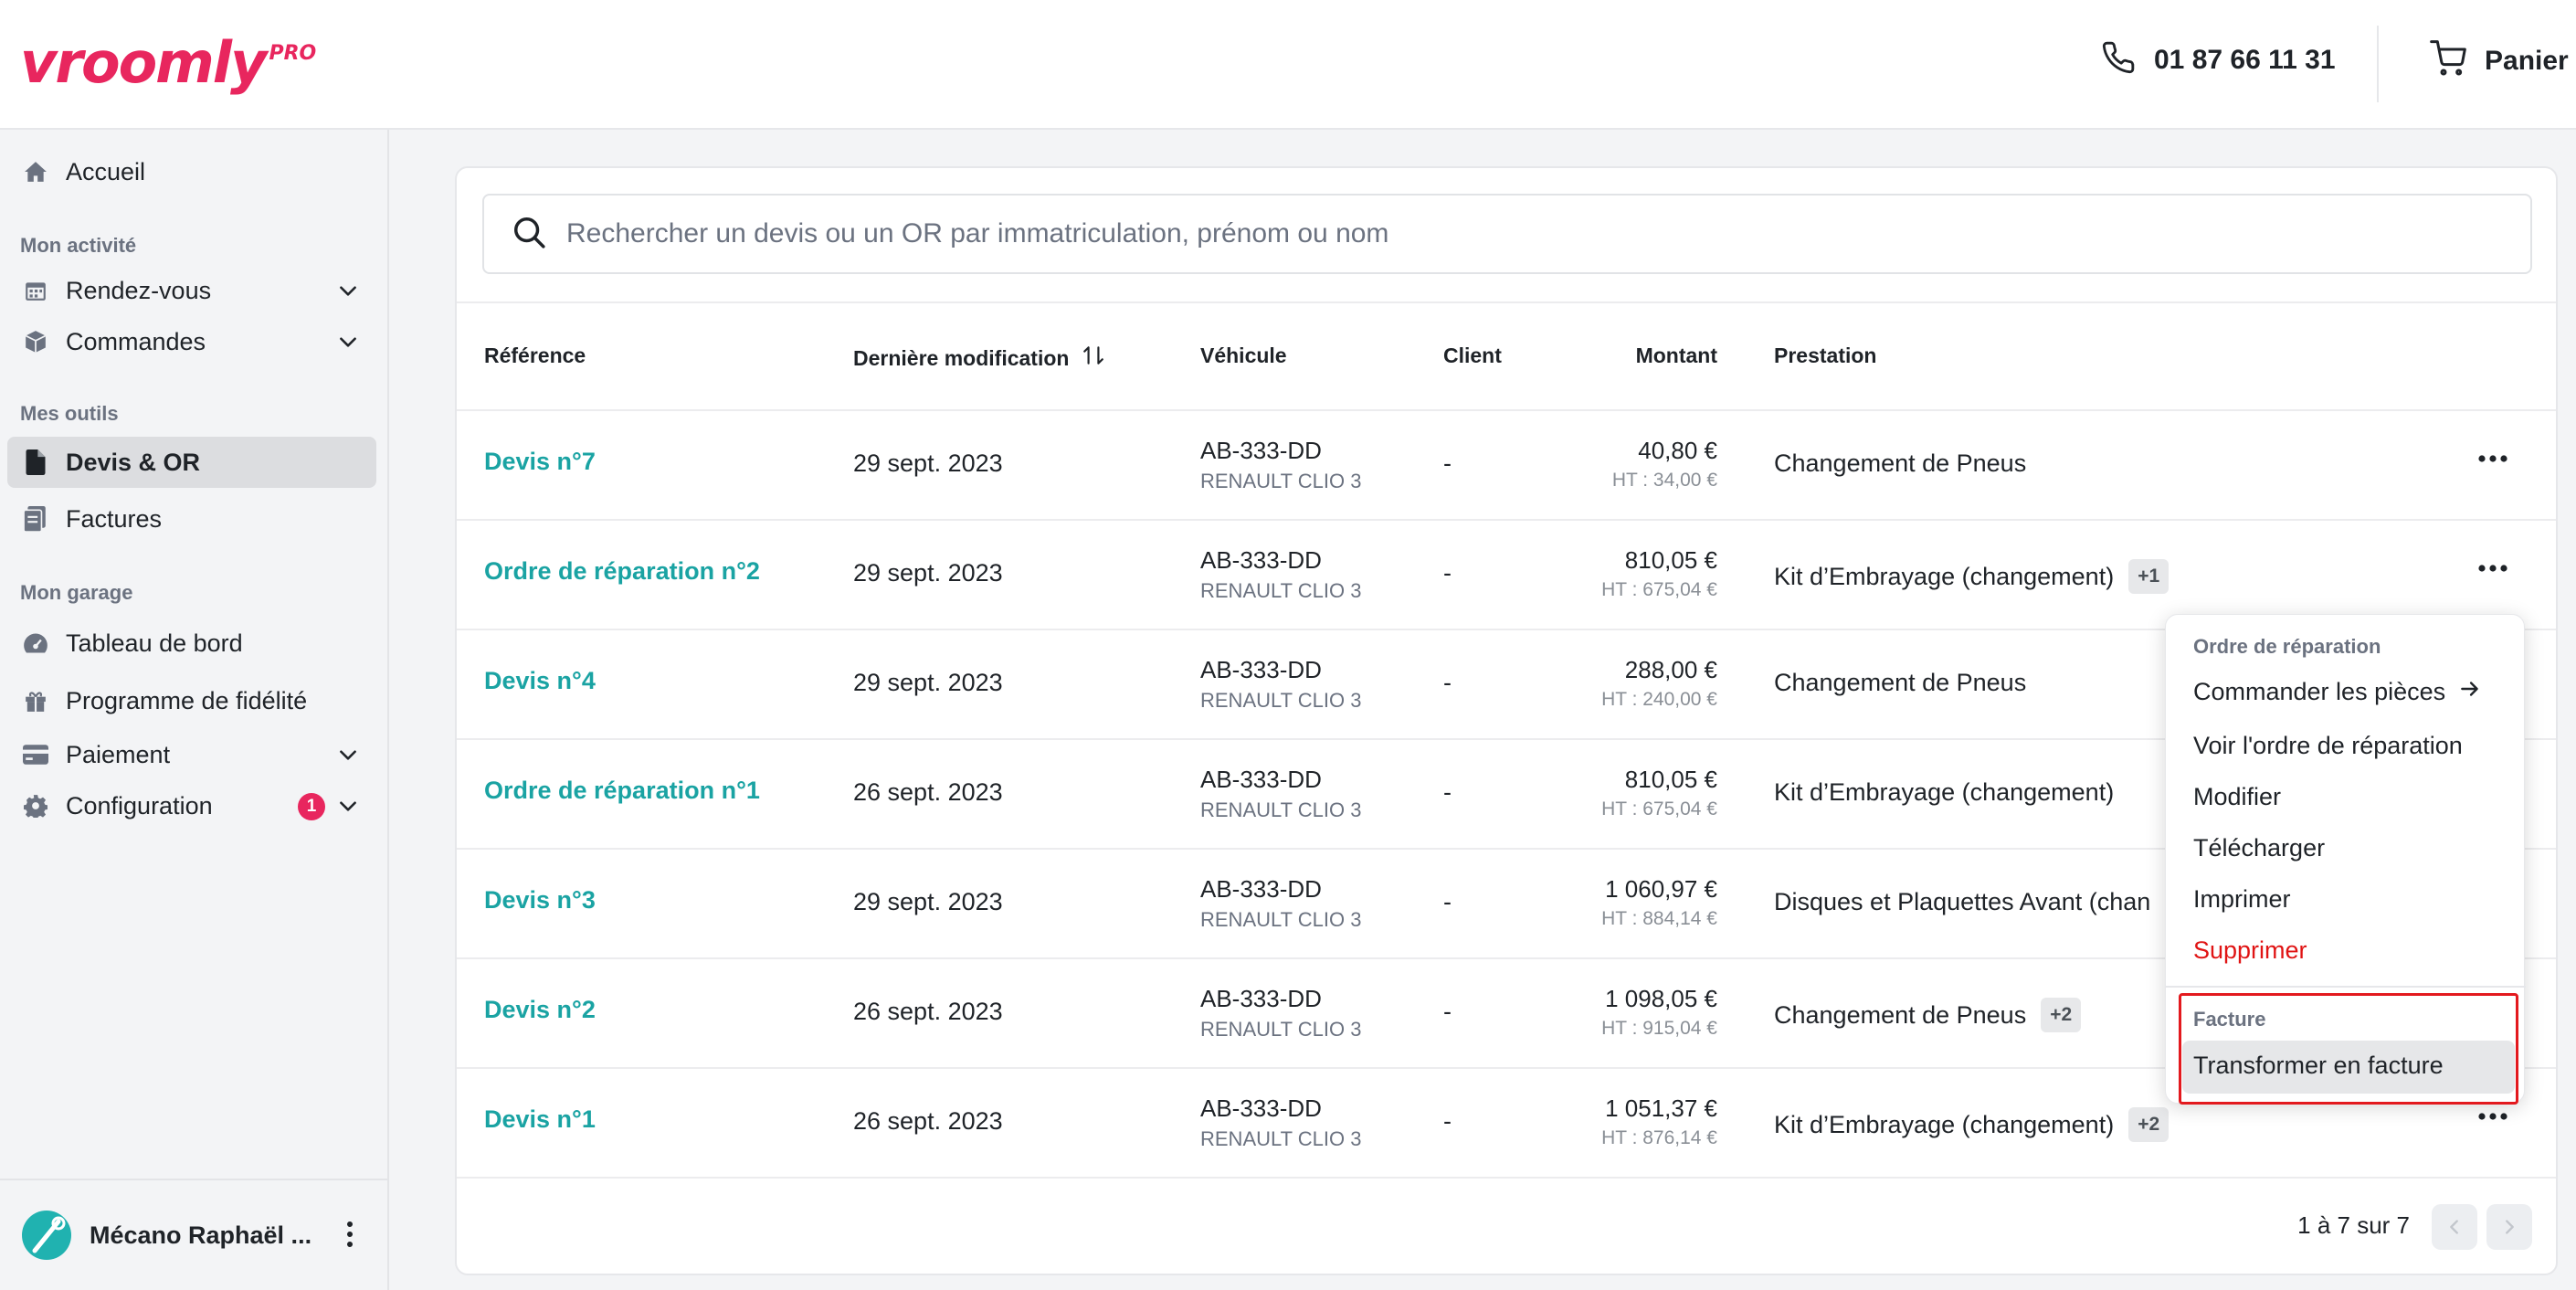 Image resolution: width=2576 pixels, height=1290 pixels. I want to click on sidebar-item-home: Accueil, so click(192, 171).